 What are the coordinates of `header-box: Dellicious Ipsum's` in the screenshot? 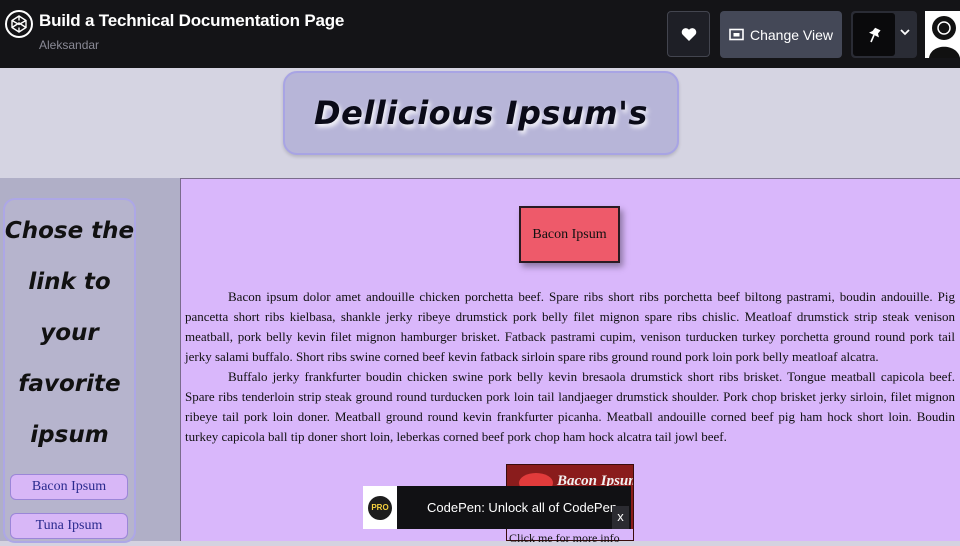 It's located at (481, 113).